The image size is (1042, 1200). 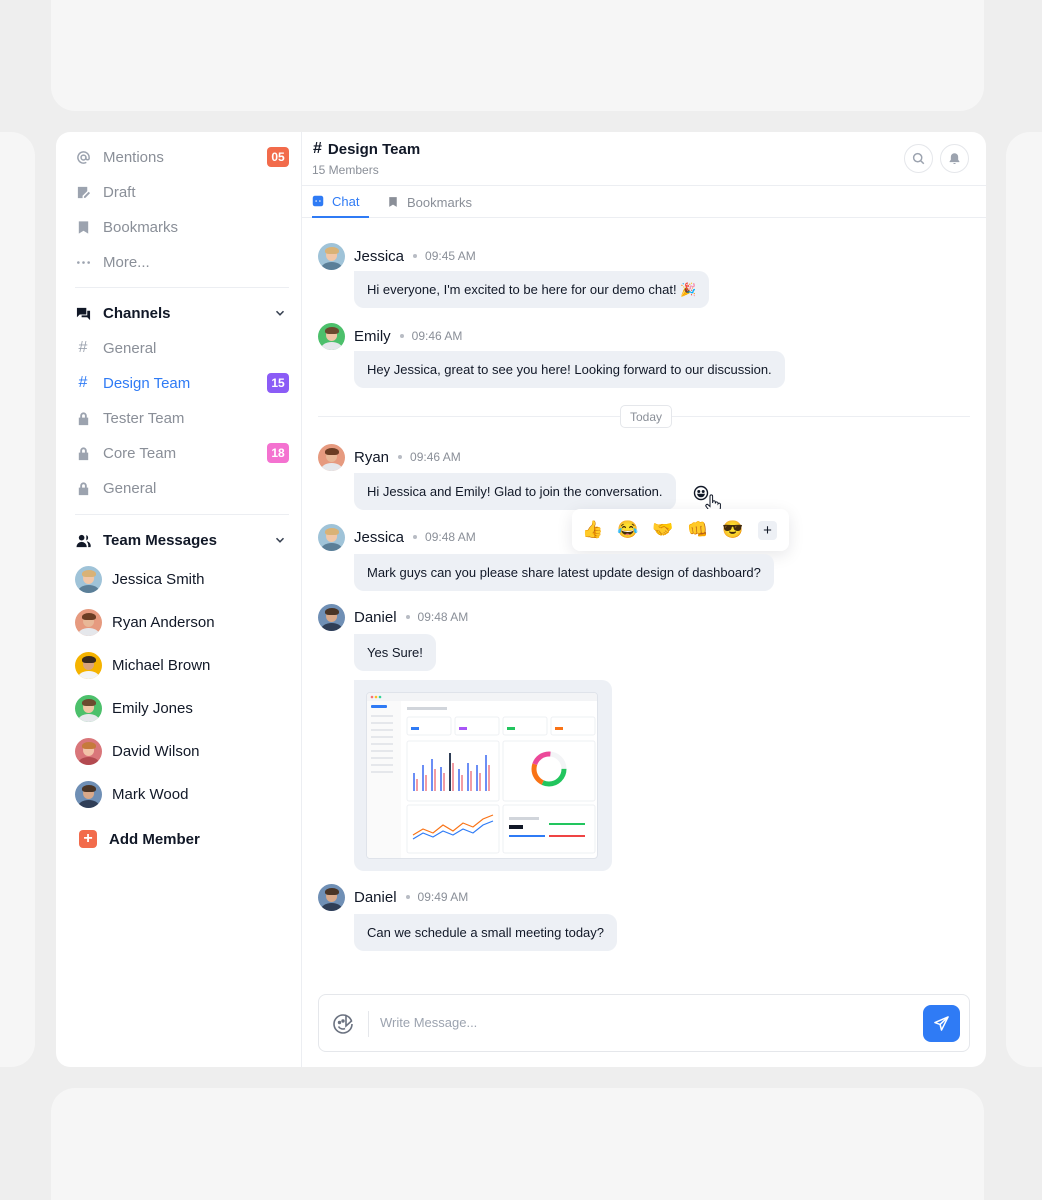 What do you see at coordinates (154, 839) in the screenshot?
I see `add-member-label: Add Member` at bounding box center [154, 839].